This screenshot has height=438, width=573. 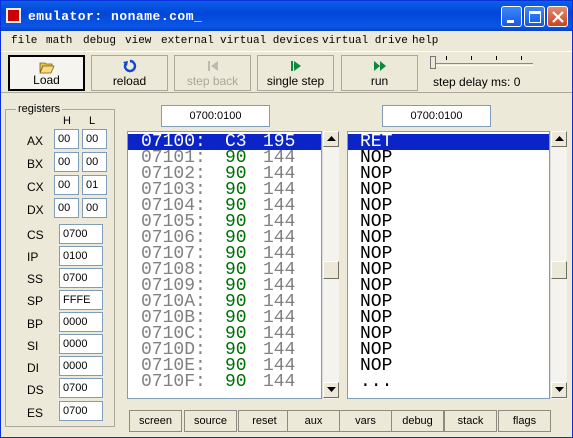 I want to click on minimize-icon, so click(x=510, y=21).